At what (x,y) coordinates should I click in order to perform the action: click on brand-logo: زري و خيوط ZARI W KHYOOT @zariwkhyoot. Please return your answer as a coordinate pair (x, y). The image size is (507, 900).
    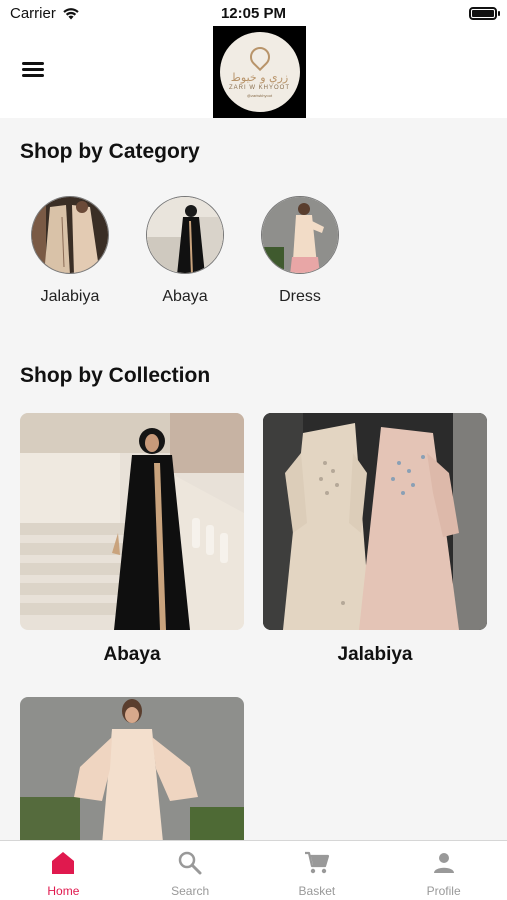
    Looking at the image, I should click on (259, 72).